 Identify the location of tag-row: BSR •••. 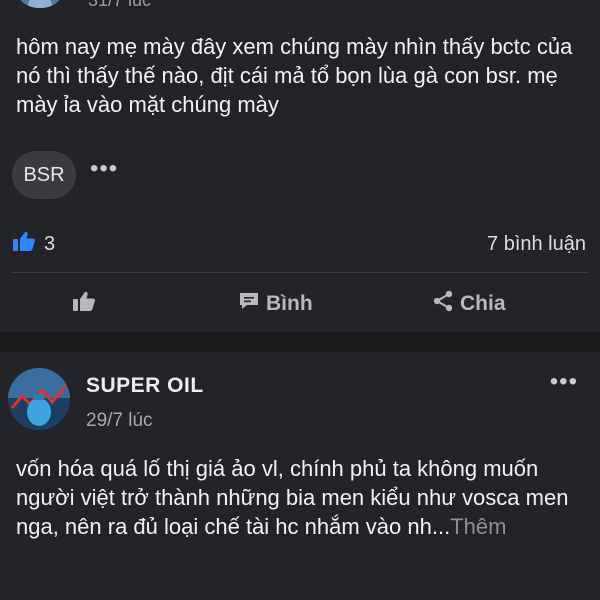
(65, 175).